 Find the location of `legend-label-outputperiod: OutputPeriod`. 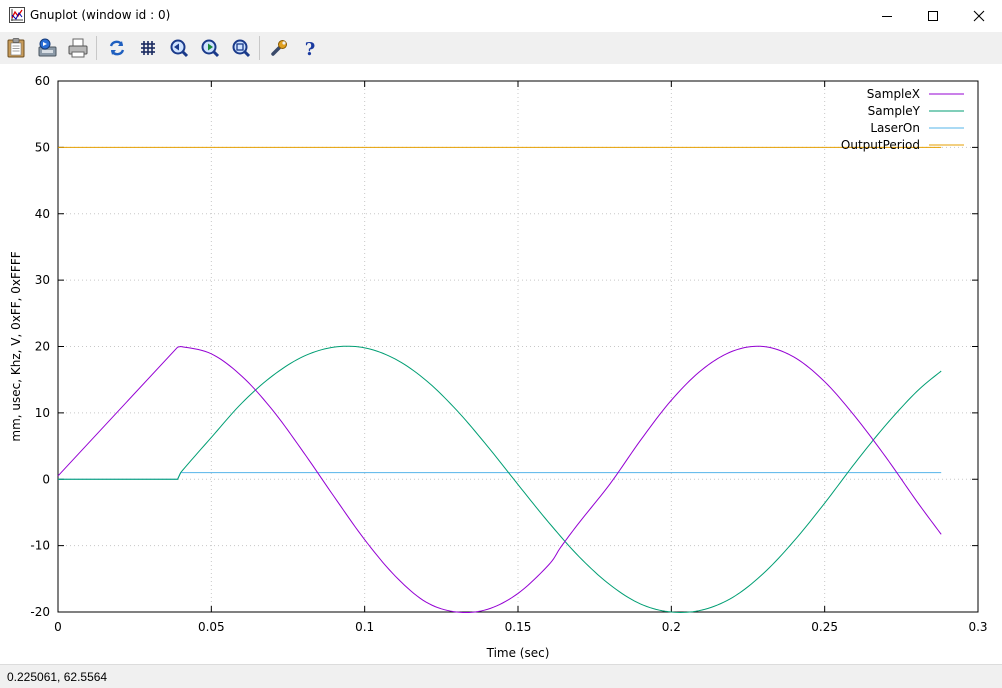

legend-label-outputperiod: OutputPeriod is located at coordinates (880, 145).